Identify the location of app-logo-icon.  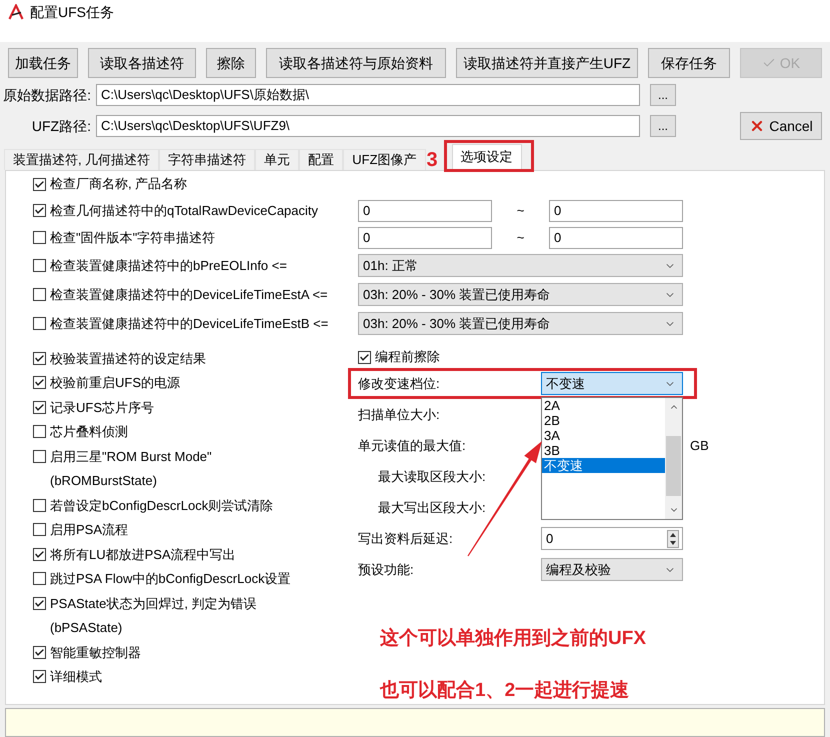
(16, 12).